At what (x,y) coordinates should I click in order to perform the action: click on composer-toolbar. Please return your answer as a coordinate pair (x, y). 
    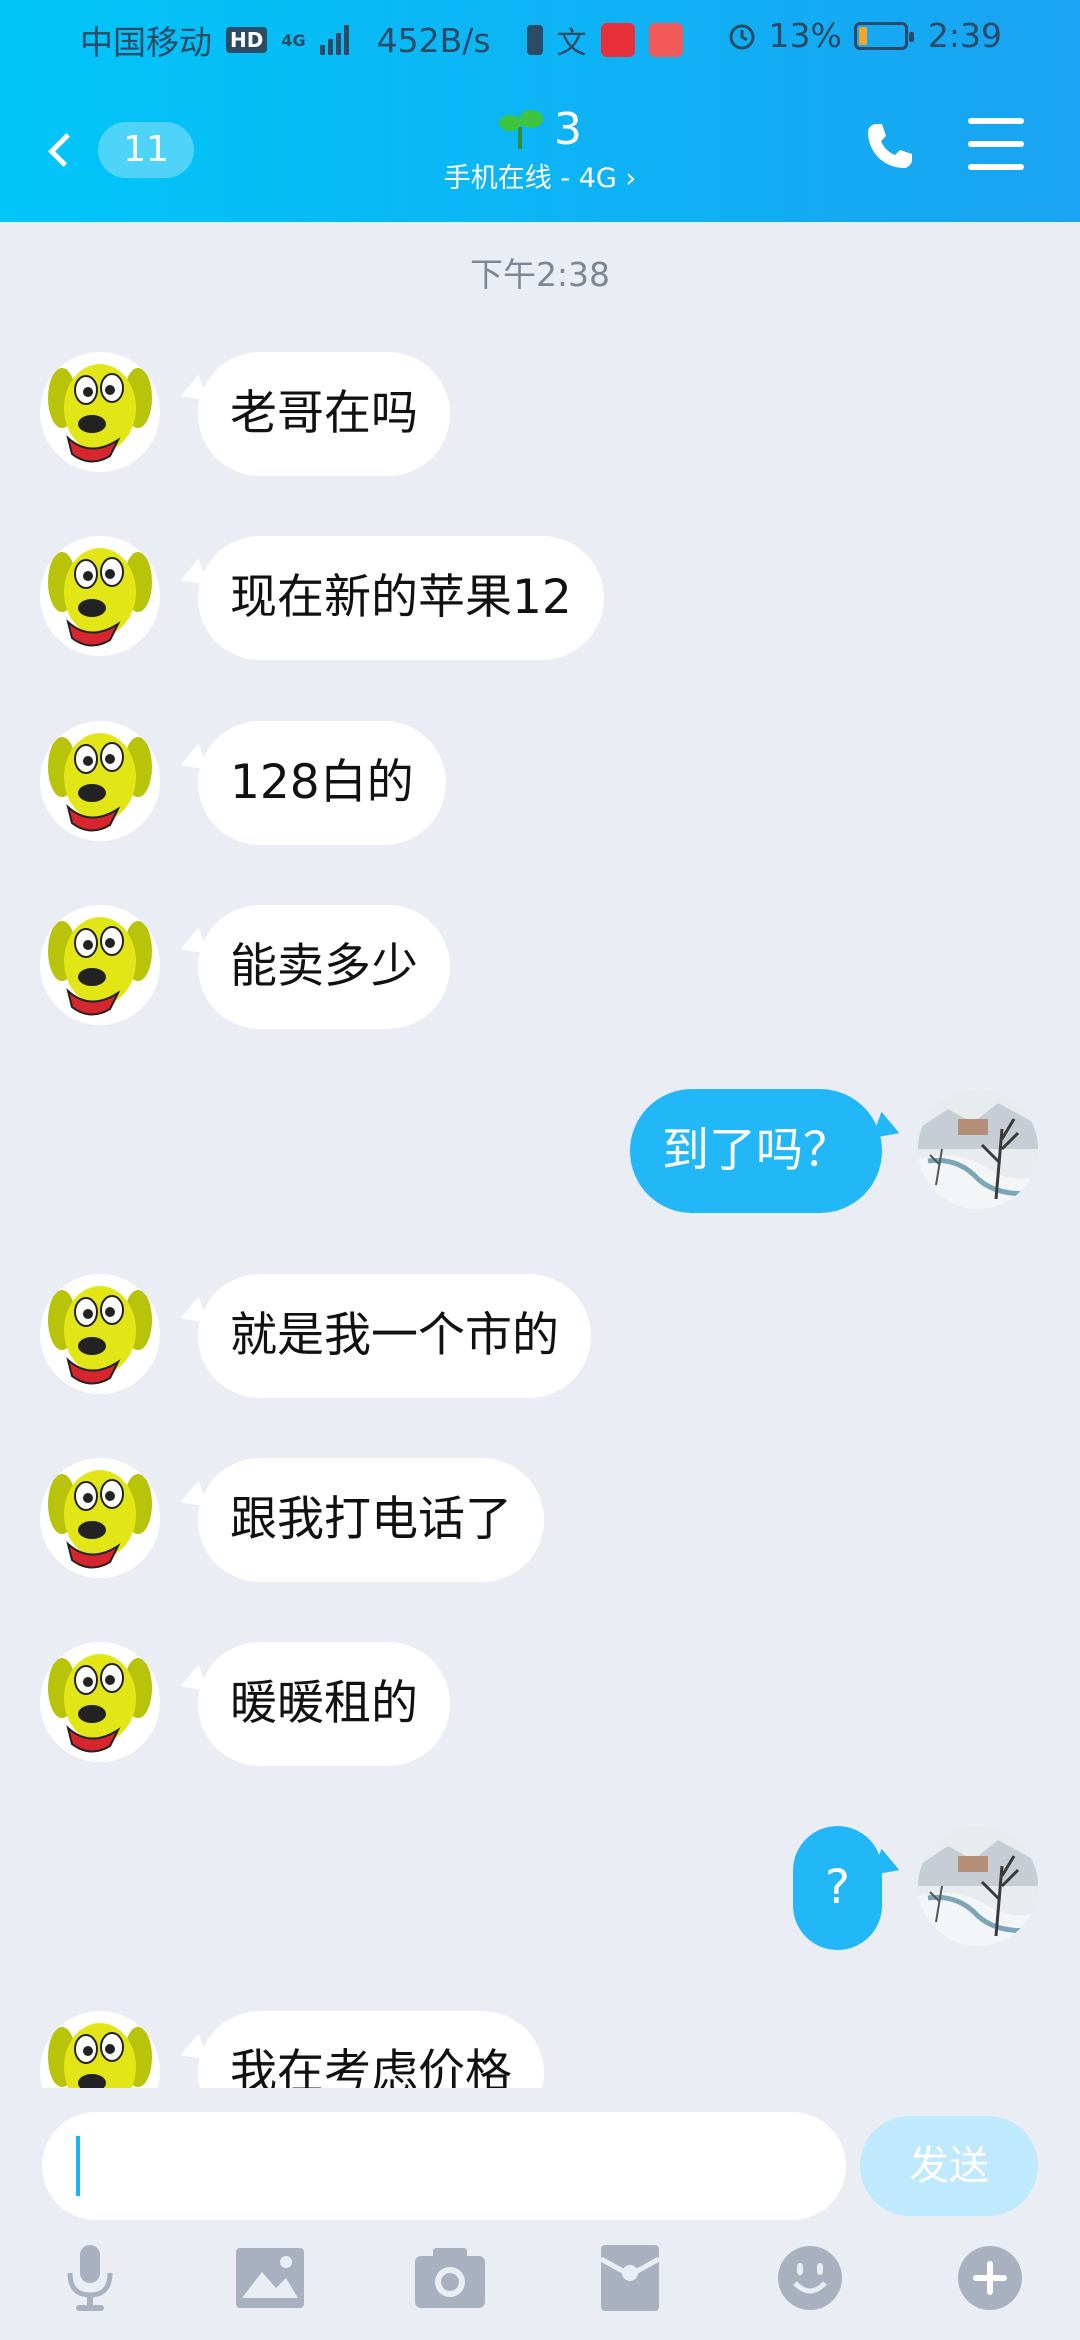
    Looking at the image, I should click on (540, 2288).